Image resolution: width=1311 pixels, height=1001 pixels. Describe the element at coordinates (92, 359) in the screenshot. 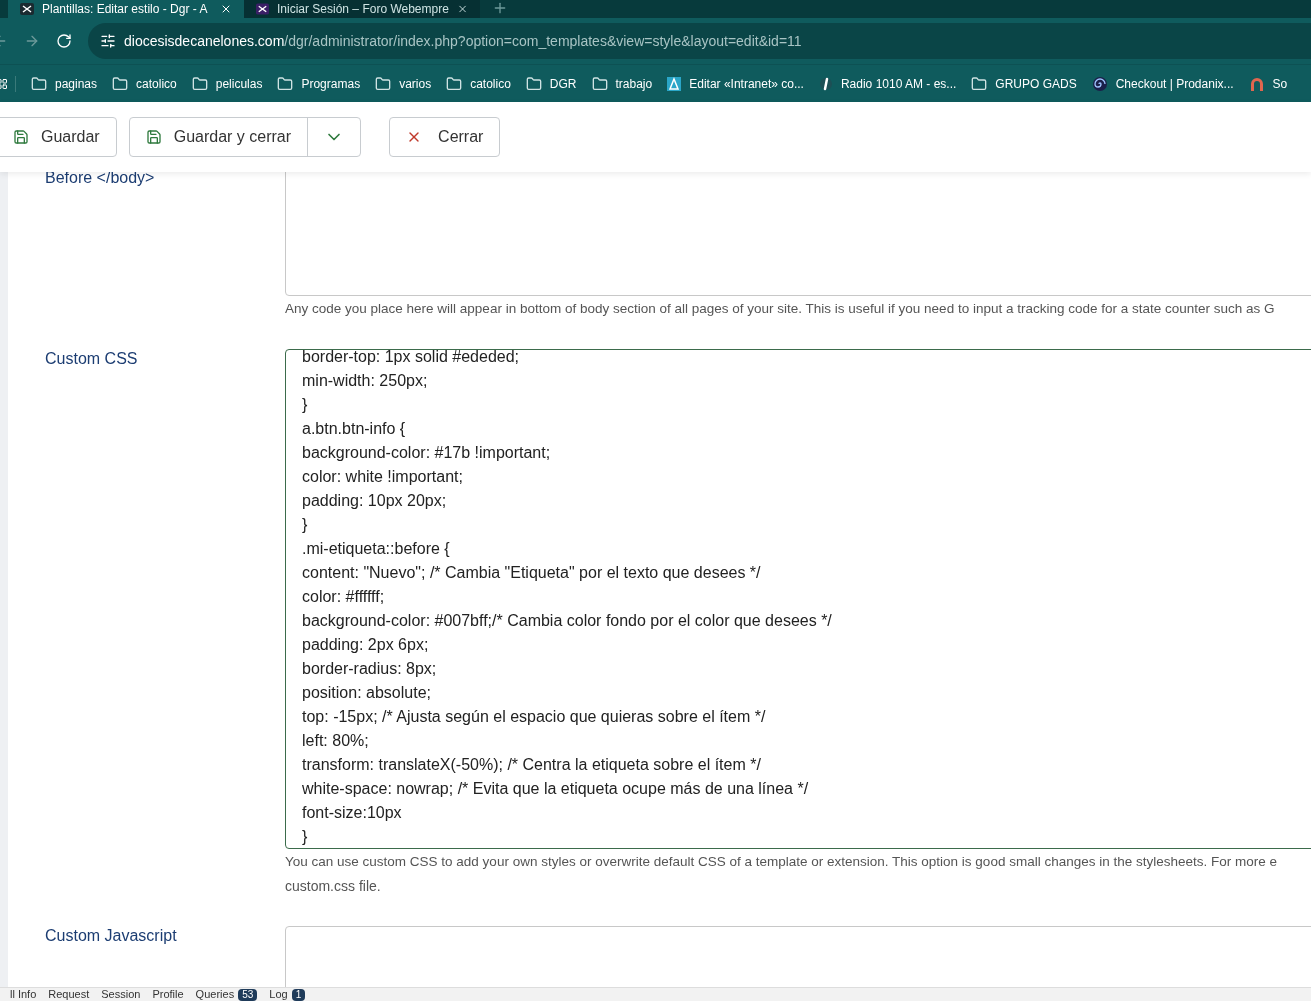

I see `field-label: Custom CSS` at that location.